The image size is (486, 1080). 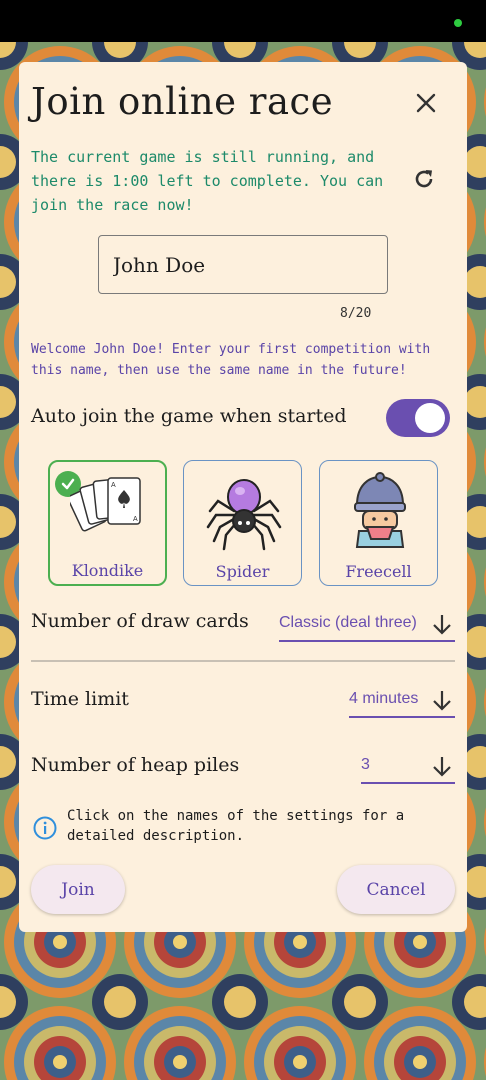 I want to click on toggle-knob, so click(x=430, y=418).